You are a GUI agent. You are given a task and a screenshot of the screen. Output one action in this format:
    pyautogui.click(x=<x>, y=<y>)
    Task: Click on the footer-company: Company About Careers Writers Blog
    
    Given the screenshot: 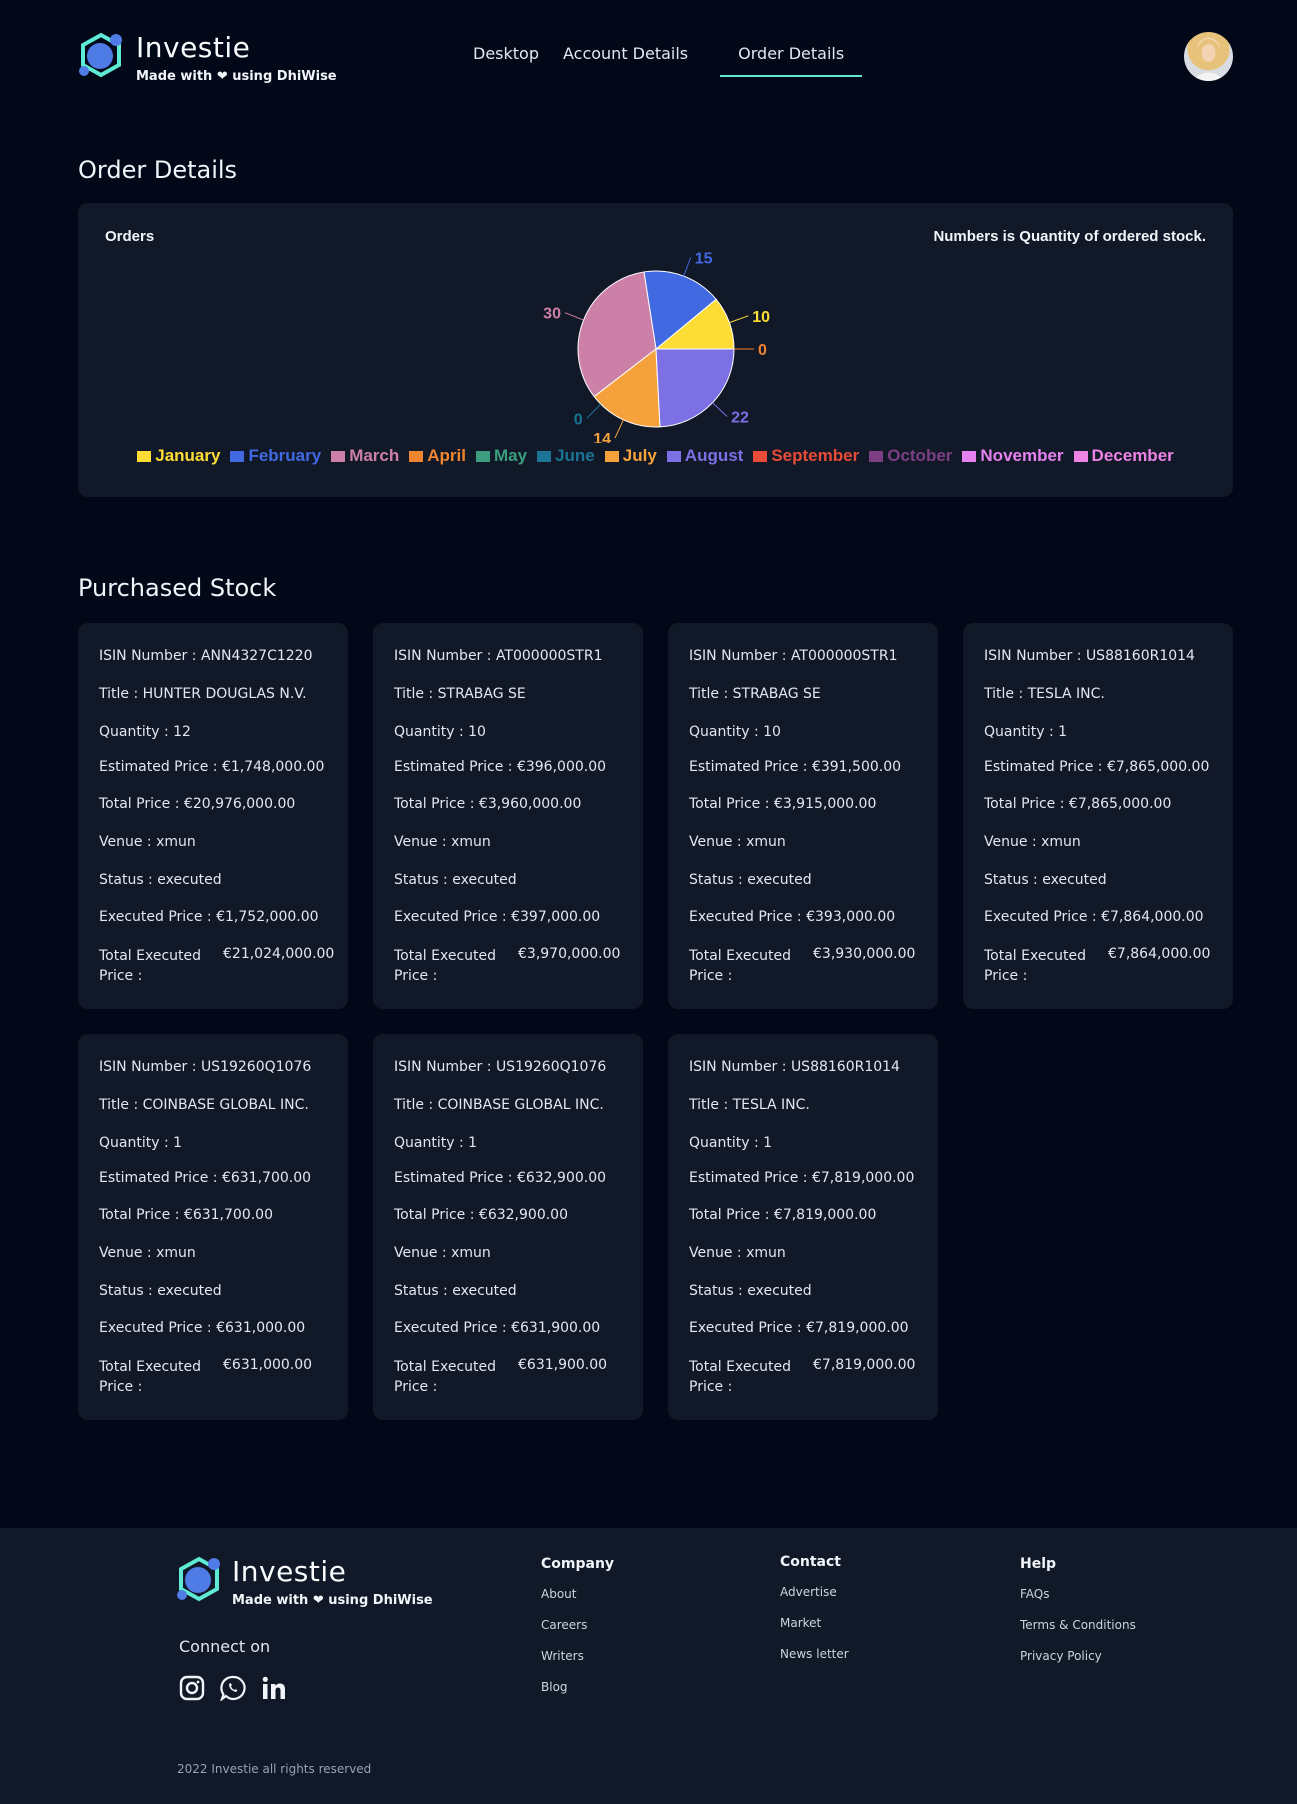 What is the action you would take?
    pyautogui.click(x=577, y=1633)
    